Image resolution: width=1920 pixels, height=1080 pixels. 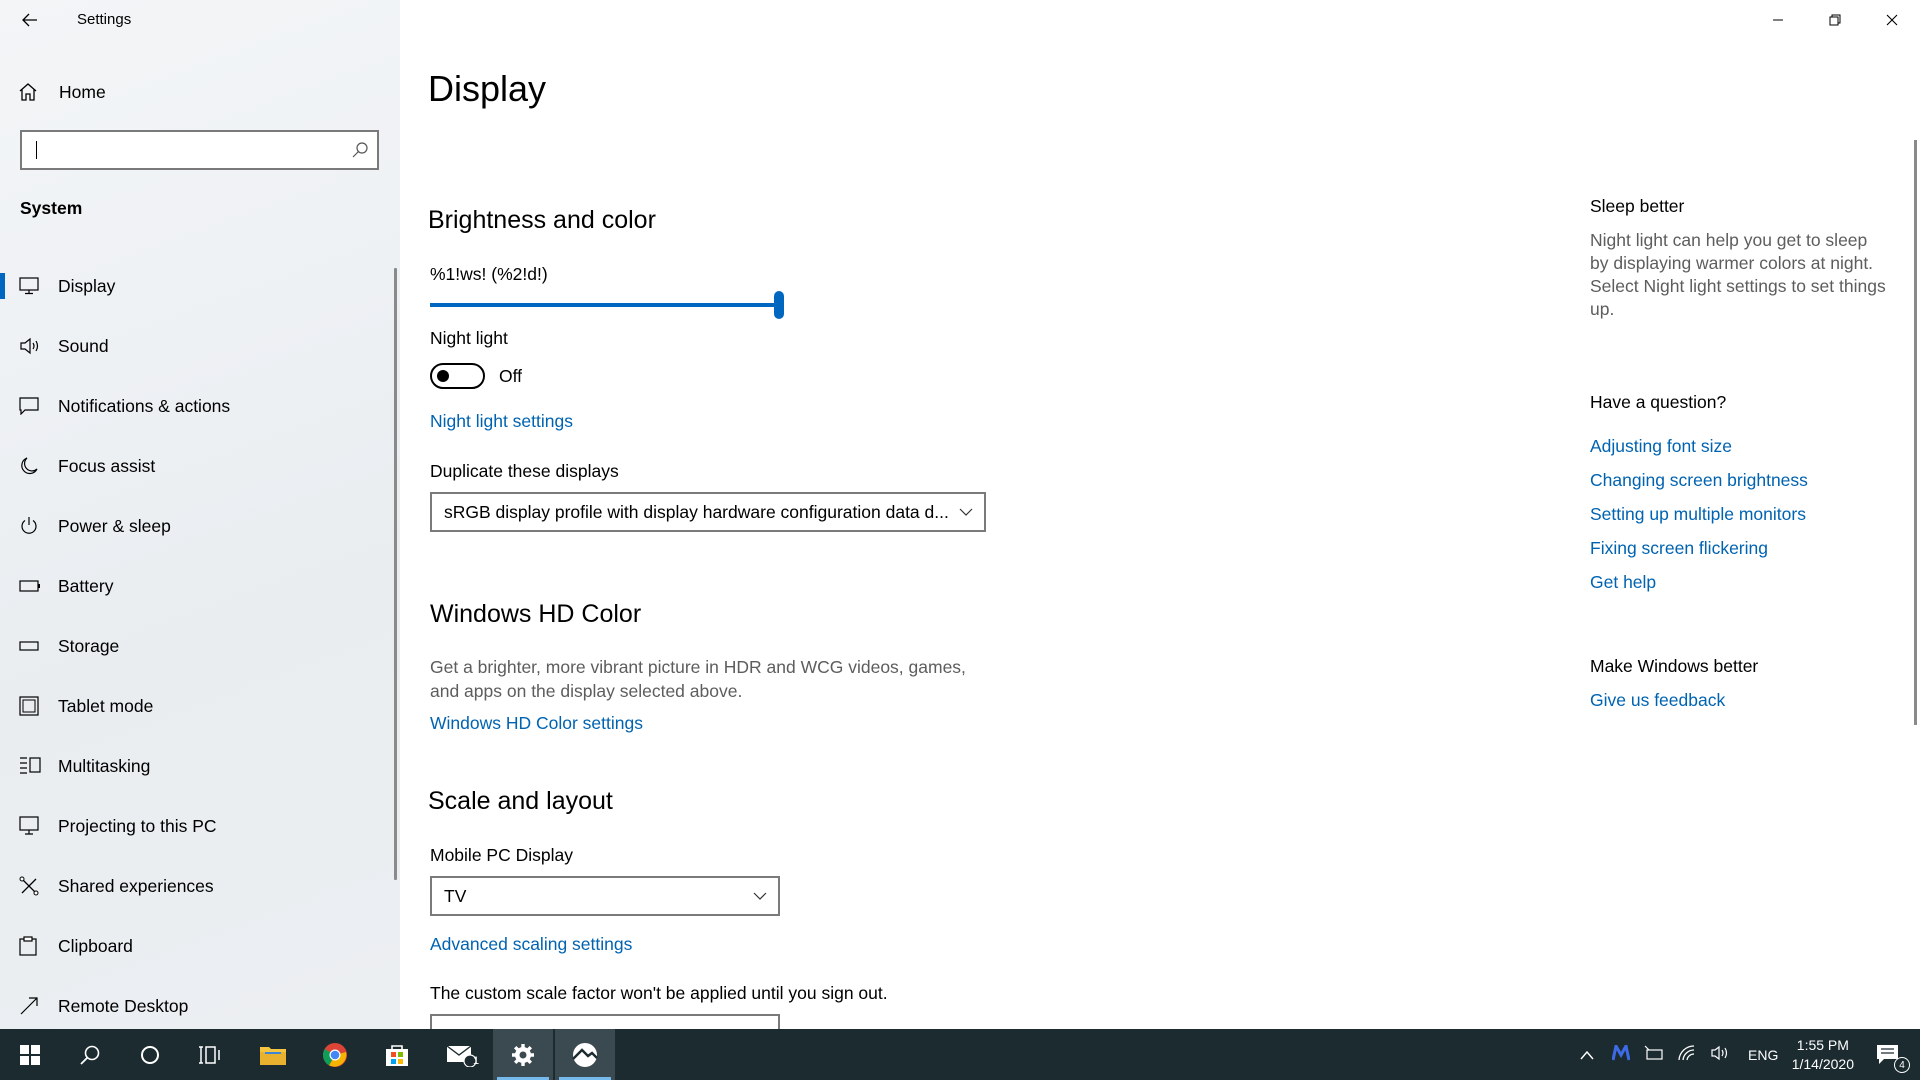 I want to click on toggle-knob, so click(x=443, y=376).